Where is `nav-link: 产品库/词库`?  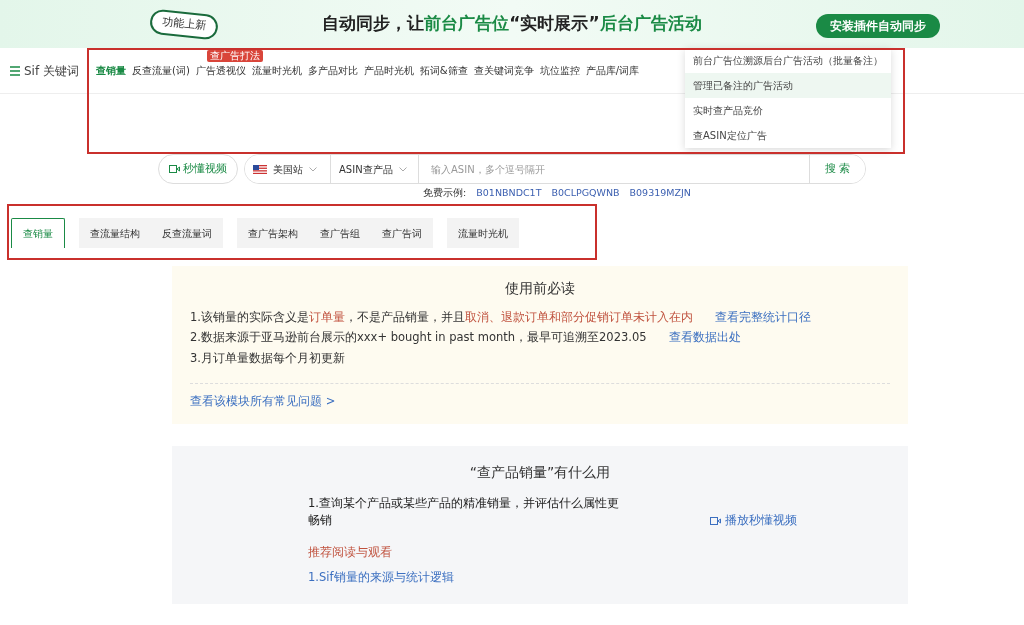 nav-link: 产品库/词库 is located at coordinates (612, 70).